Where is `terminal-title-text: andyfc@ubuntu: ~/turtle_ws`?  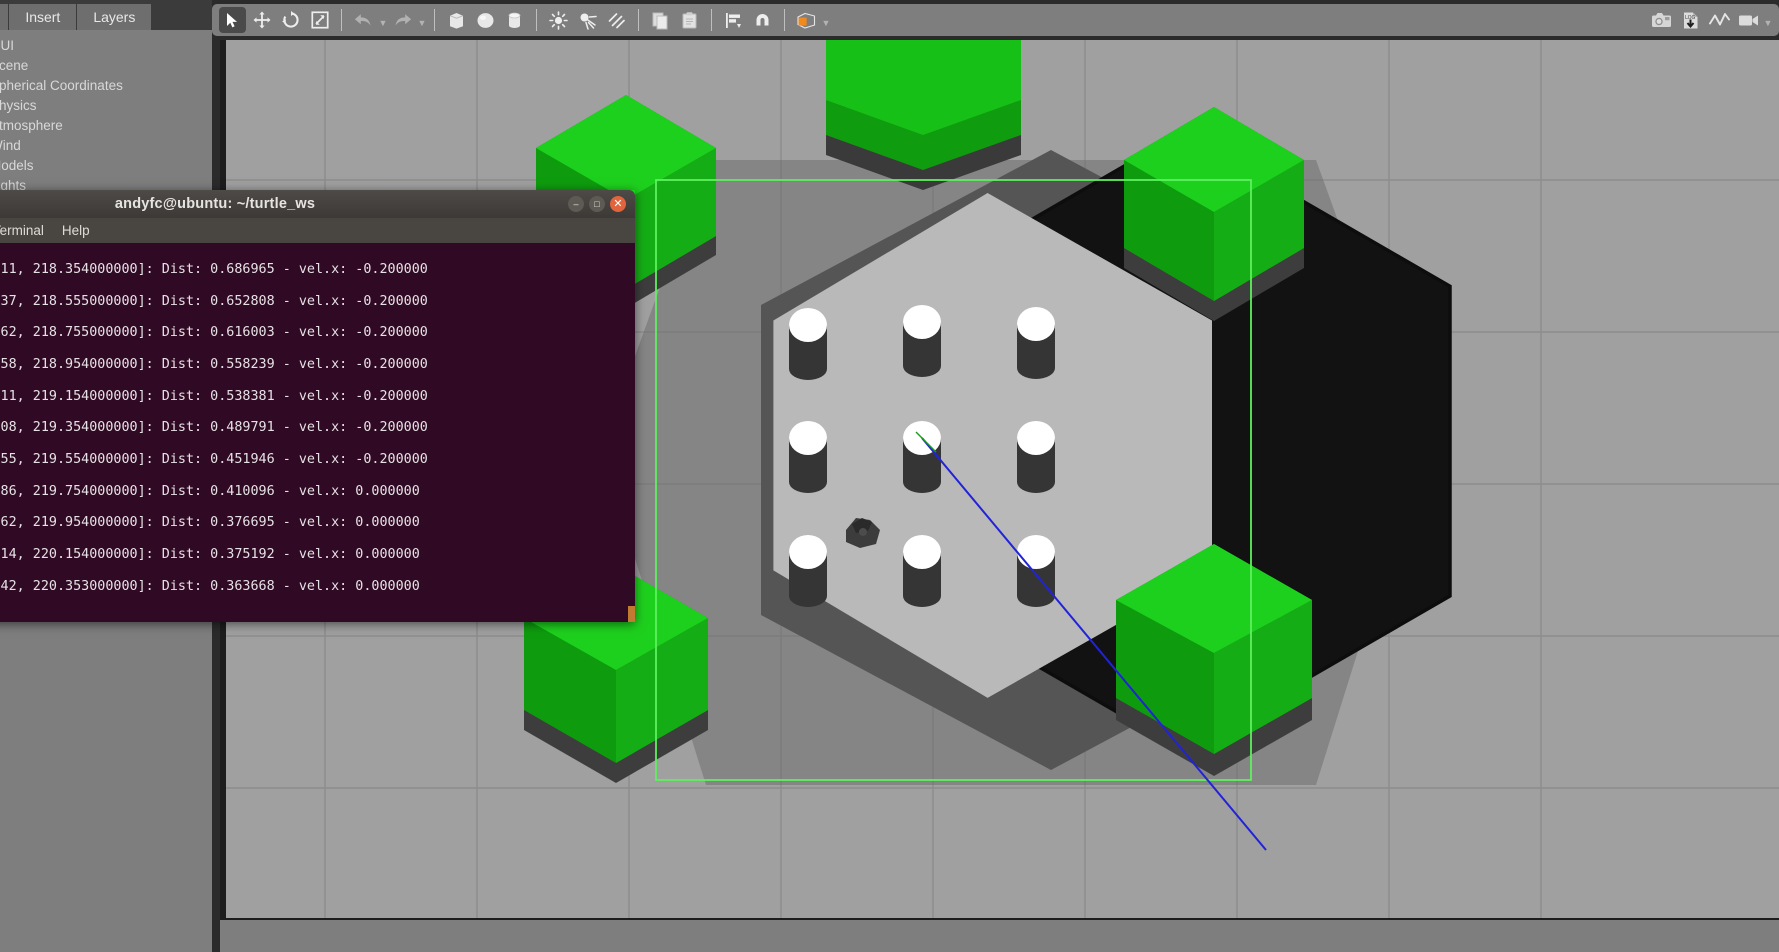
terminal-title-text: andyfc@ubuntu: ~/turtle_ws is located at coordinates (215, 204).